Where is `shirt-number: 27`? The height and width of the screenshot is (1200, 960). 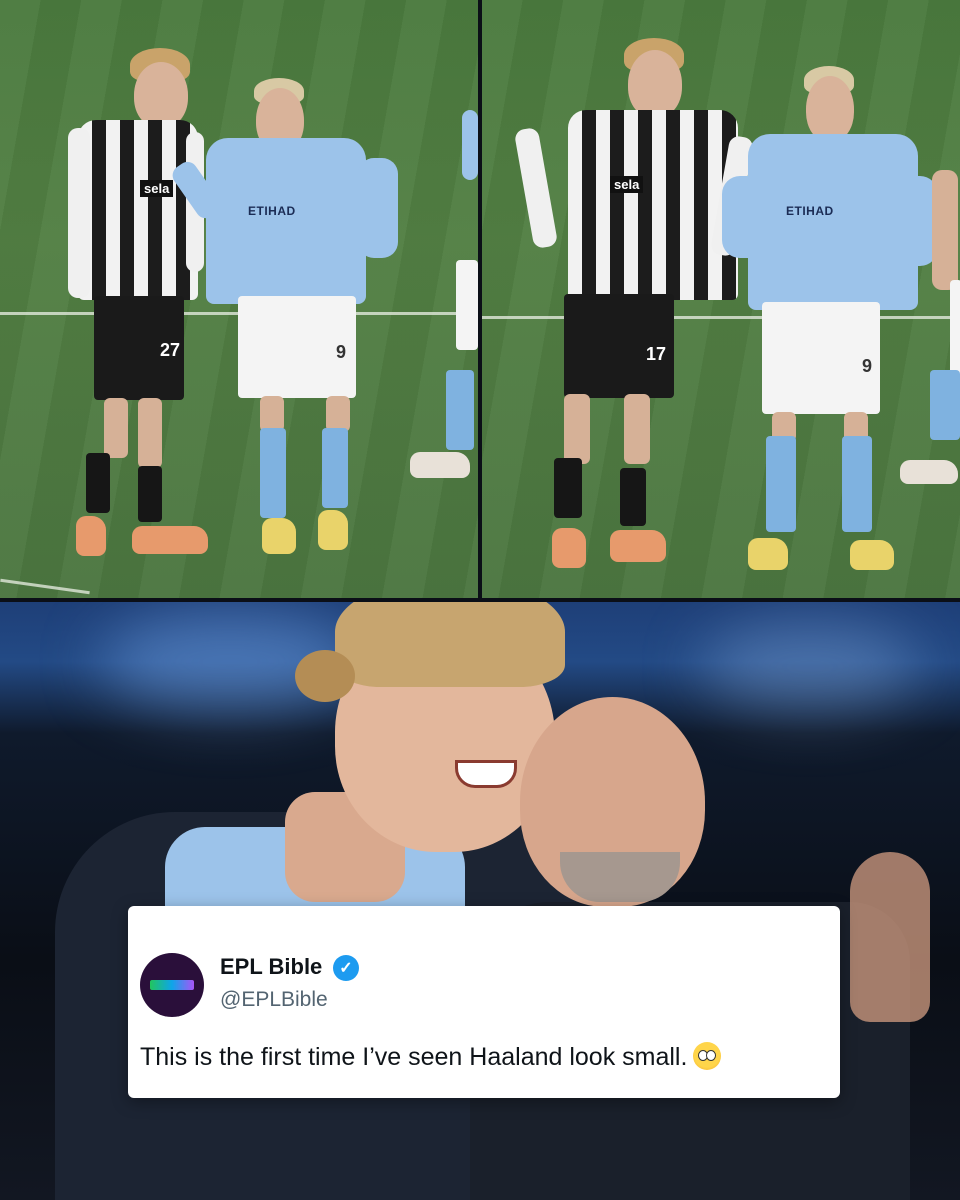
shirt-number: 27 is located at coordinates (170, 350).